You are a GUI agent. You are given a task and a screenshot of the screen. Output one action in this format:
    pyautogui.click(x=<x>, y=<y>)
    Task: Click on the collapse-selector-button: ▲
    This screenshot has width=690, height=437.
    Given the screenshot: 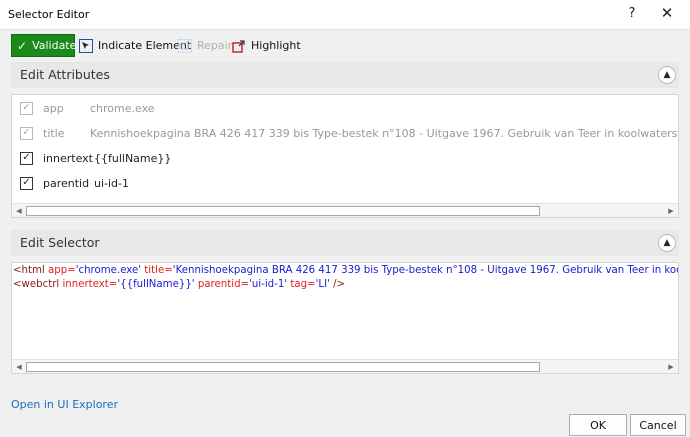 What is the action you would take?
    pyautogui.click(x=667, y=243)
    